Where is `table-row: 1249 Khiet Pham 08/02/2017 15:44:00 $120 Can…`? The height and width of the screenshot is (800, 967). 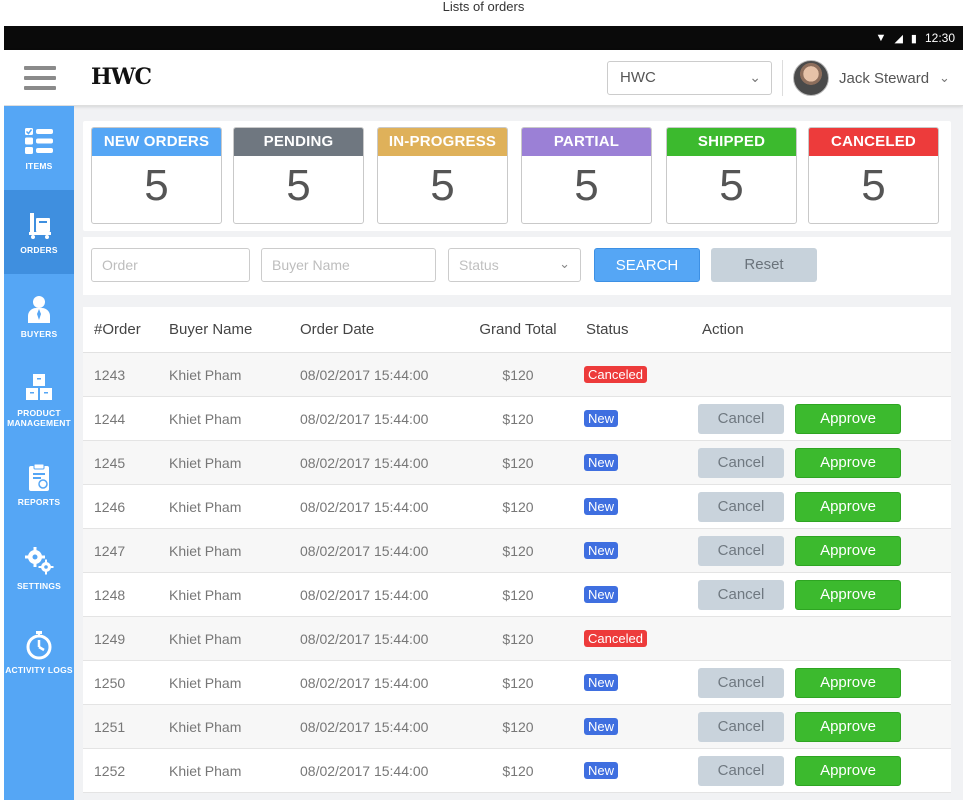
table-row: 1249 Khiet Pham 08/02/2017 15:44:00 $120 Can… is located at coordinates (517, 639).